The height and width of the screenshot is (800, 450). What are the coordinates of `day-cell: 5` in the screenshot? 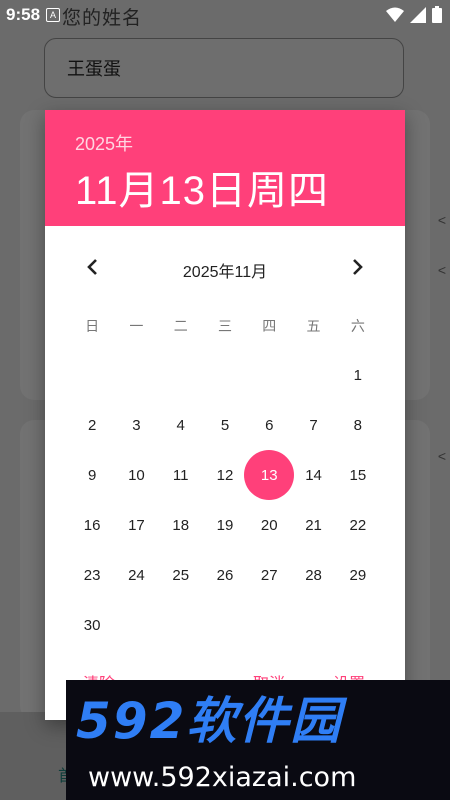 It's located at (225, 425).